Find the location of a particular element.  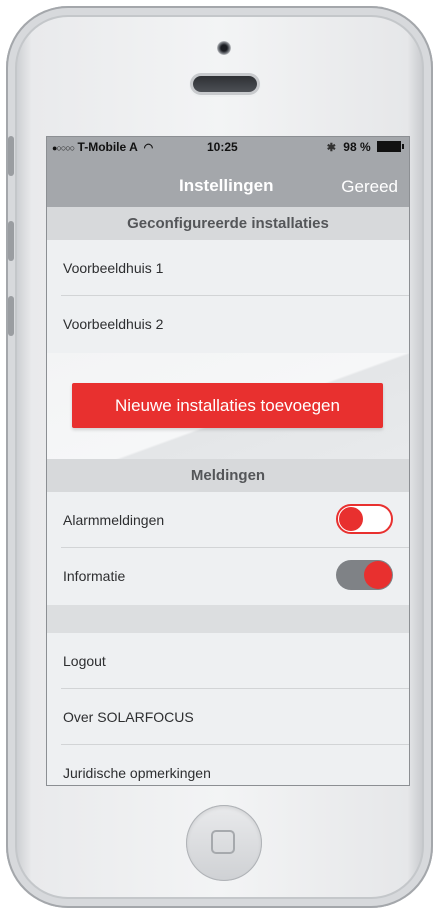

information-notifications-toggle is located at coordinates (364, 575).